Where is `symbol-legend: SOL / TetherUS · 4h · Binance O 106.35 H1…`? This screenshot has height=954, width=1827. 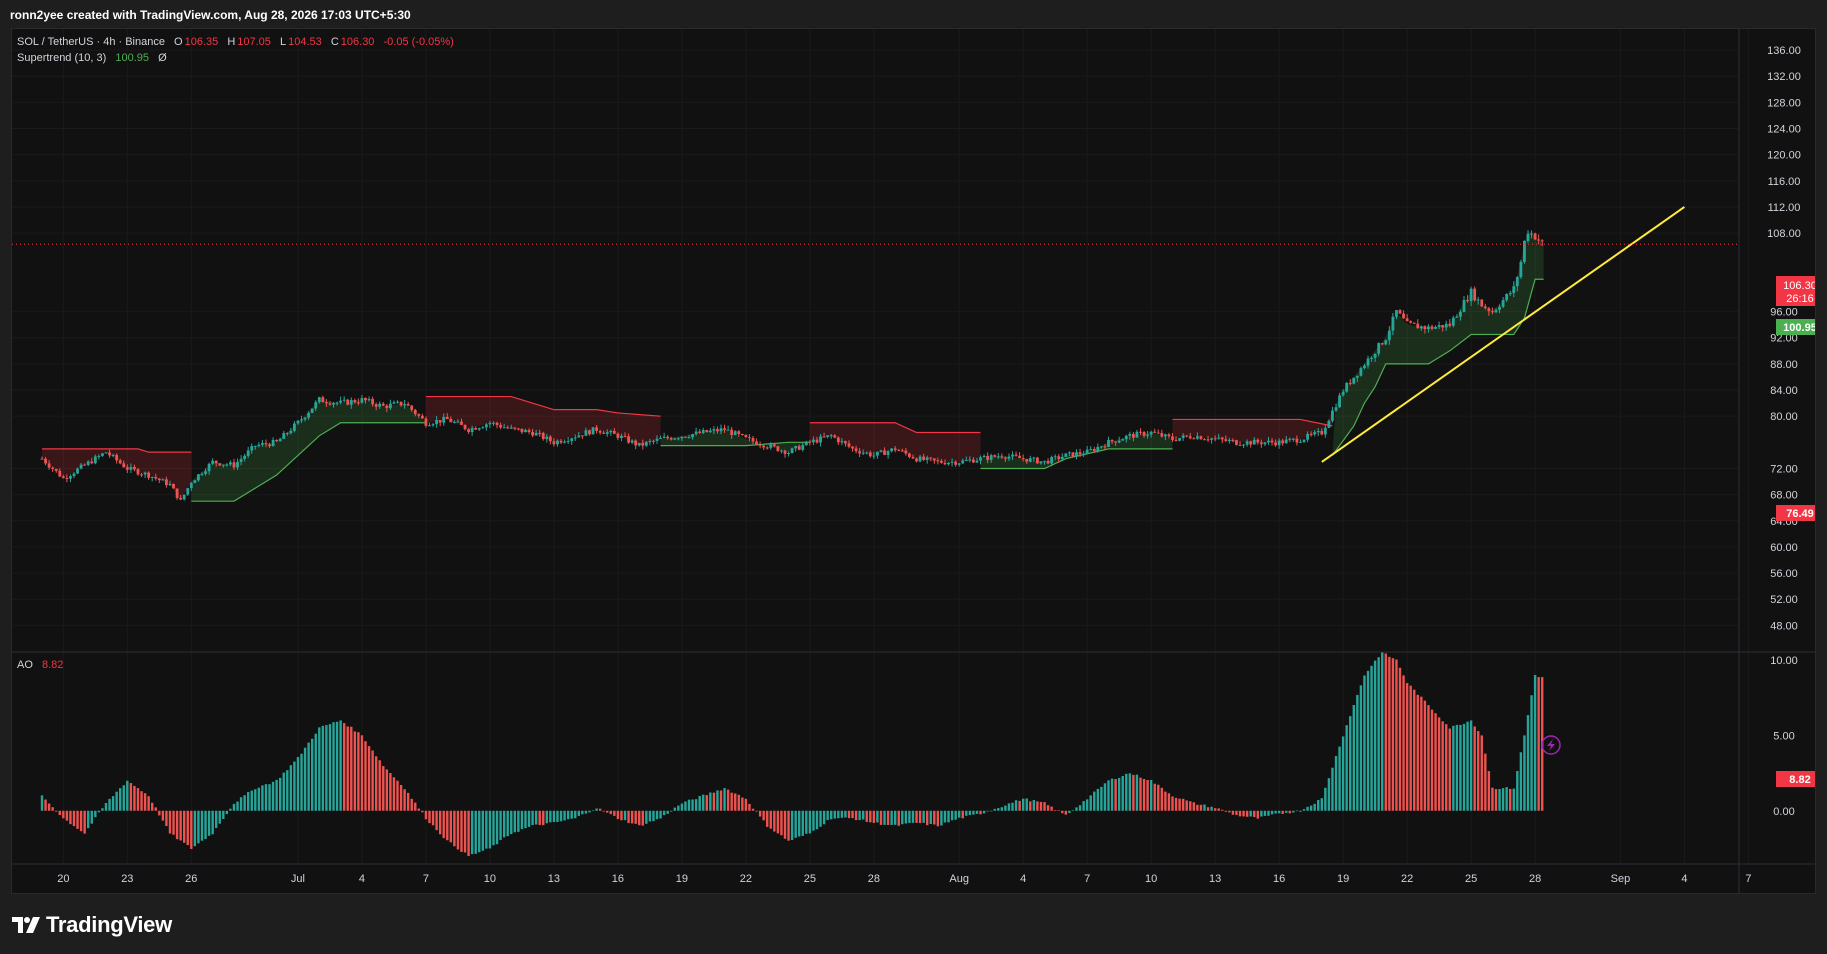
symbol-legend: SOL / TetherUS · 4h · Binance O 106.35 H1… is located at coordinates (236, 42).